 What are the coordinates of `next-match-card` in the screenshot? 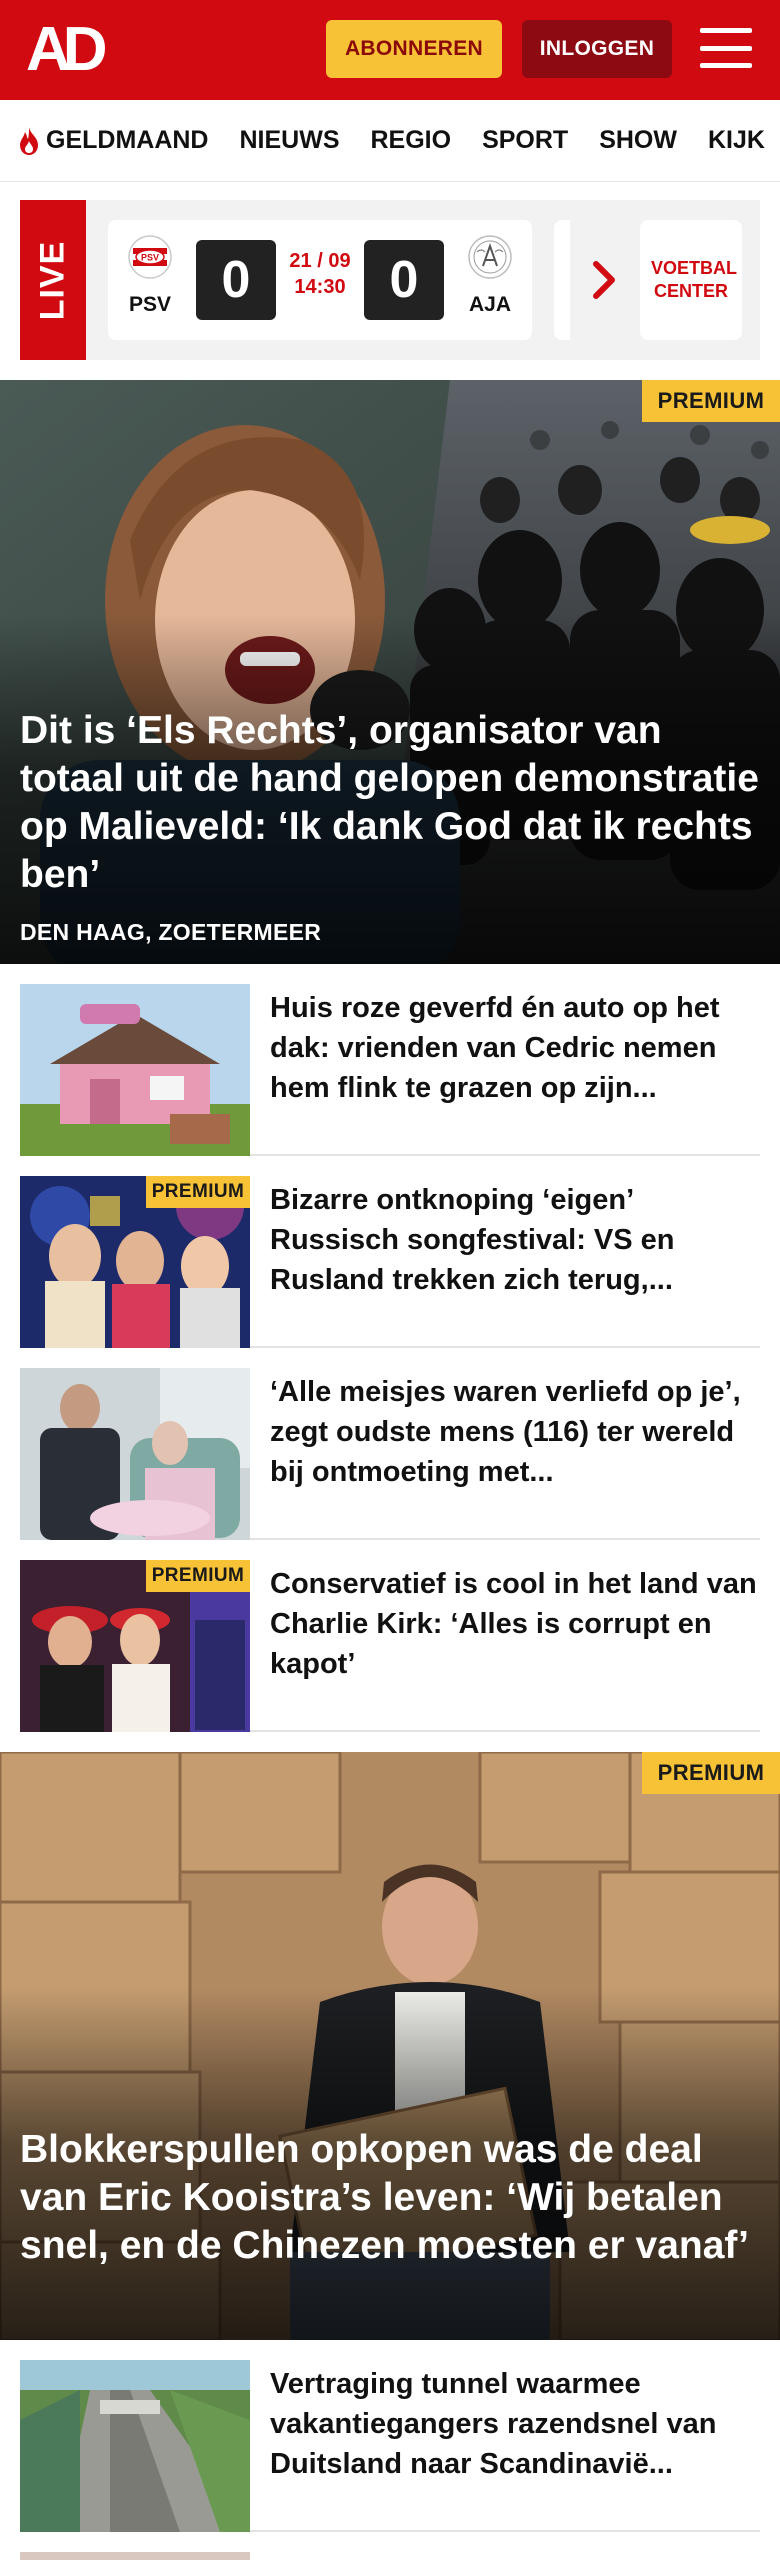 It's located at (562, 280).